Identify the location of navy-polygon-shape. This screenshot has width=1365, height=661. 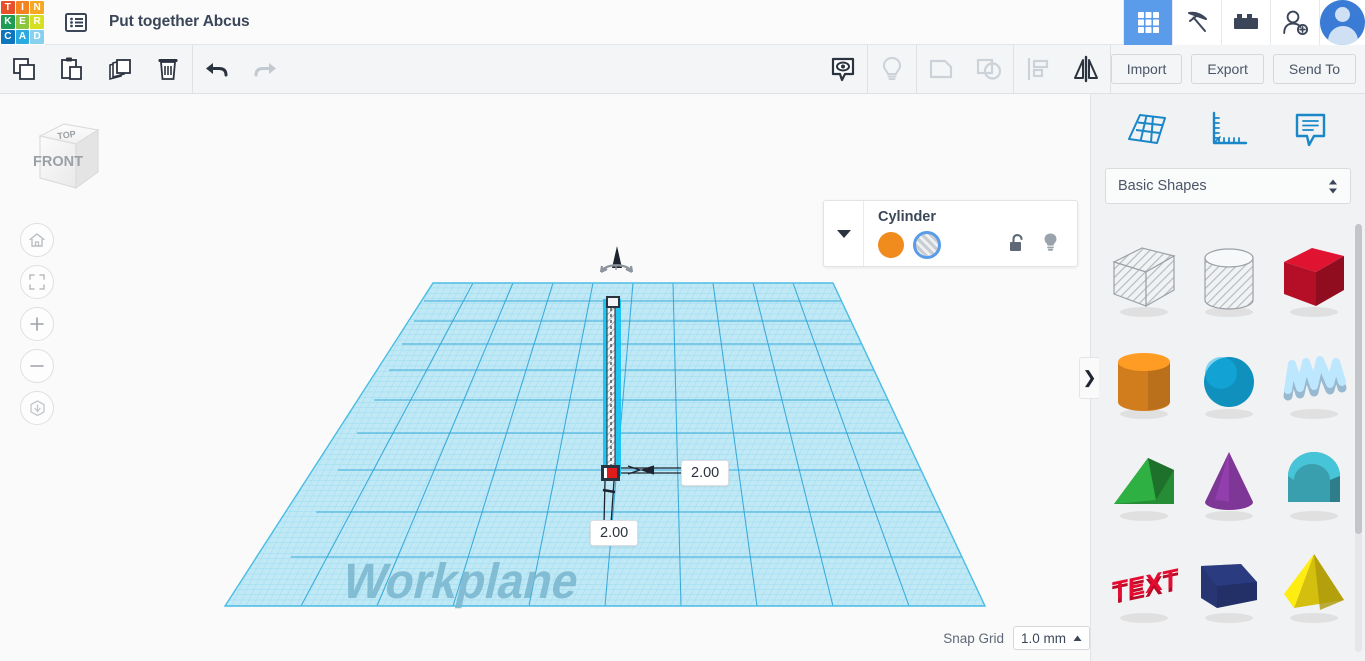
(1229, 584).